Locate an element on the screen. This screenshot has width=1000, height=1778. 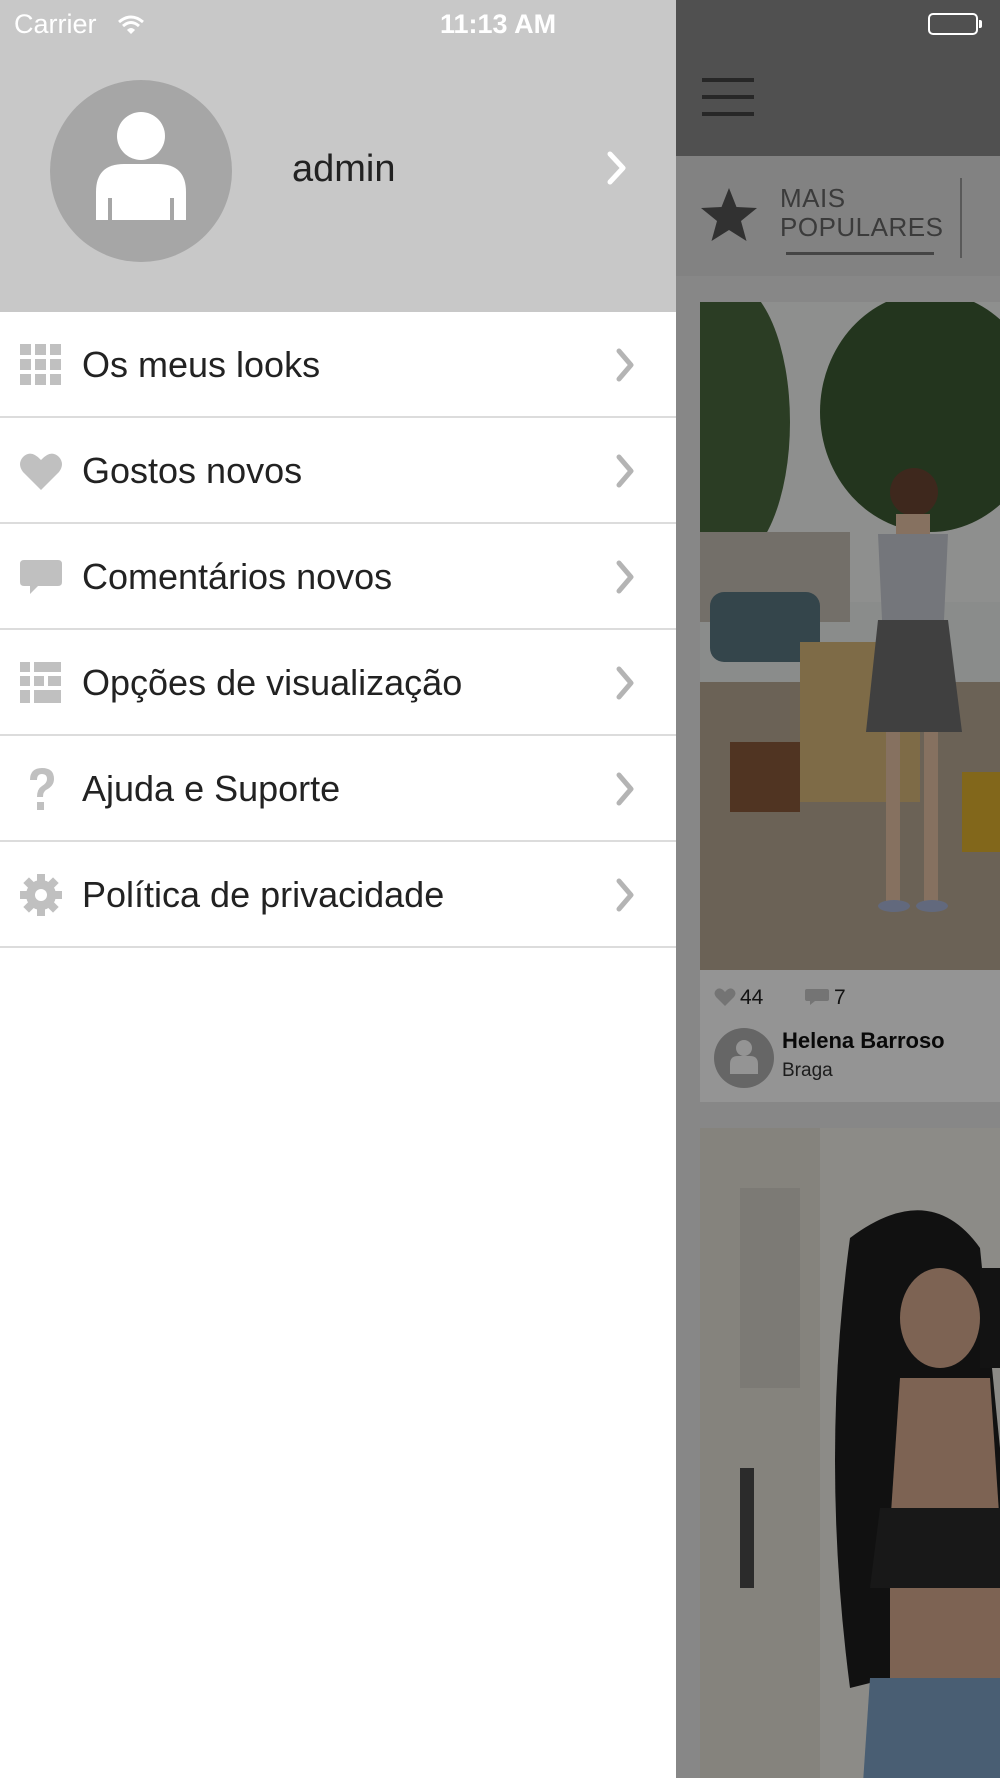
menu-item-new-comments: Comentários novos is located at coordinates (338, 577).